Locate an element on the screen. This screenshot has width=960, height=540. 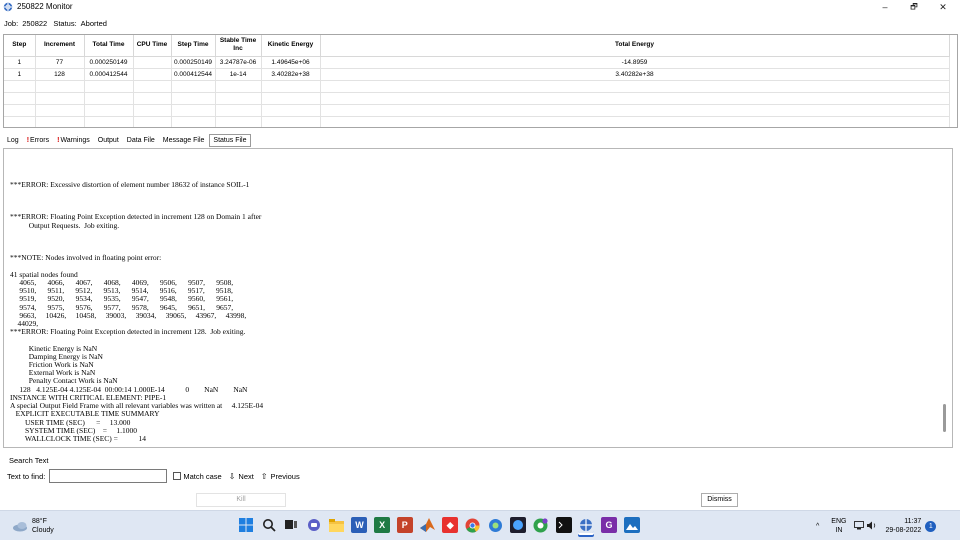
terminal-icon is located at coordinates (563, 525).